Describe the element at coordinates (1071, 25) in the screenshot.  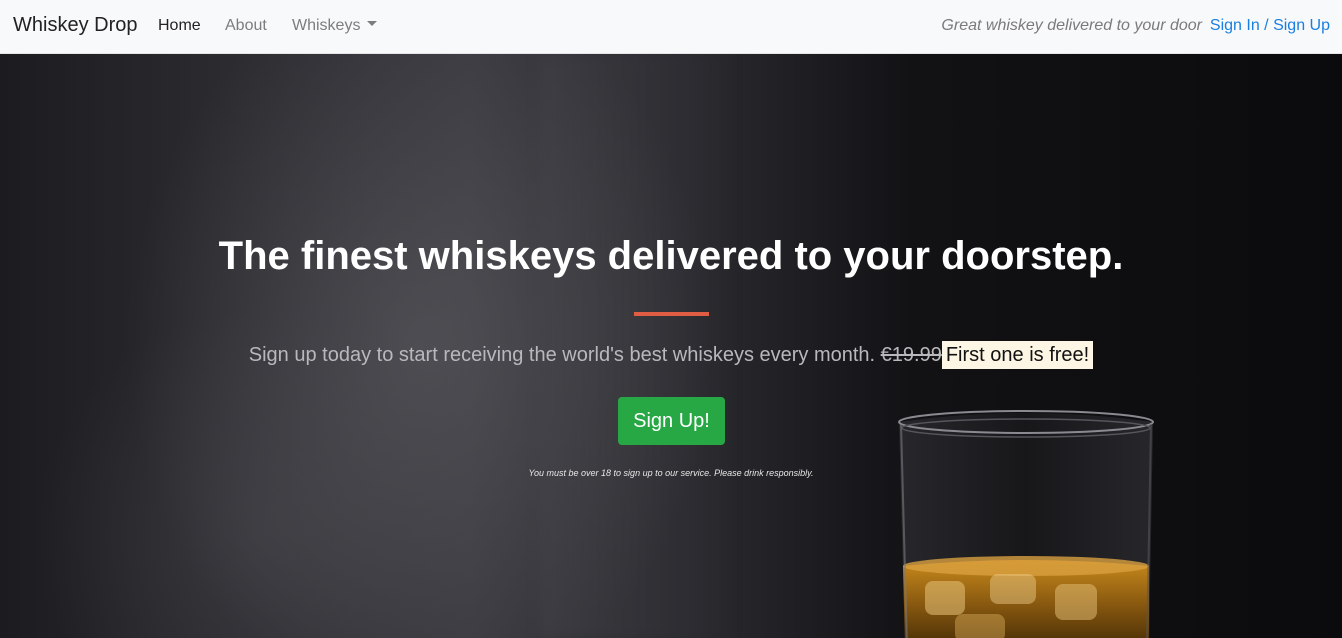
I see `navbar-tagline: Great whiskey delivered to your door` at that location.